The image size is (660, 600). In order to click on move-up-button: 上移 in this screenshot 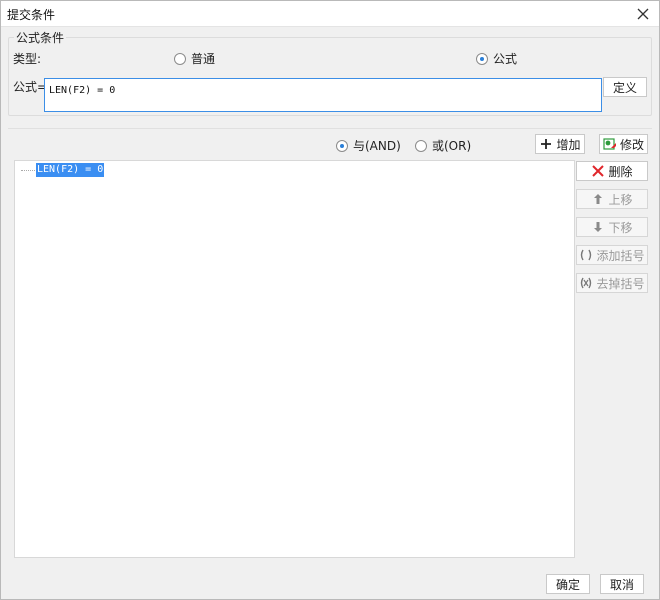, I will do `click(612, 199)`.